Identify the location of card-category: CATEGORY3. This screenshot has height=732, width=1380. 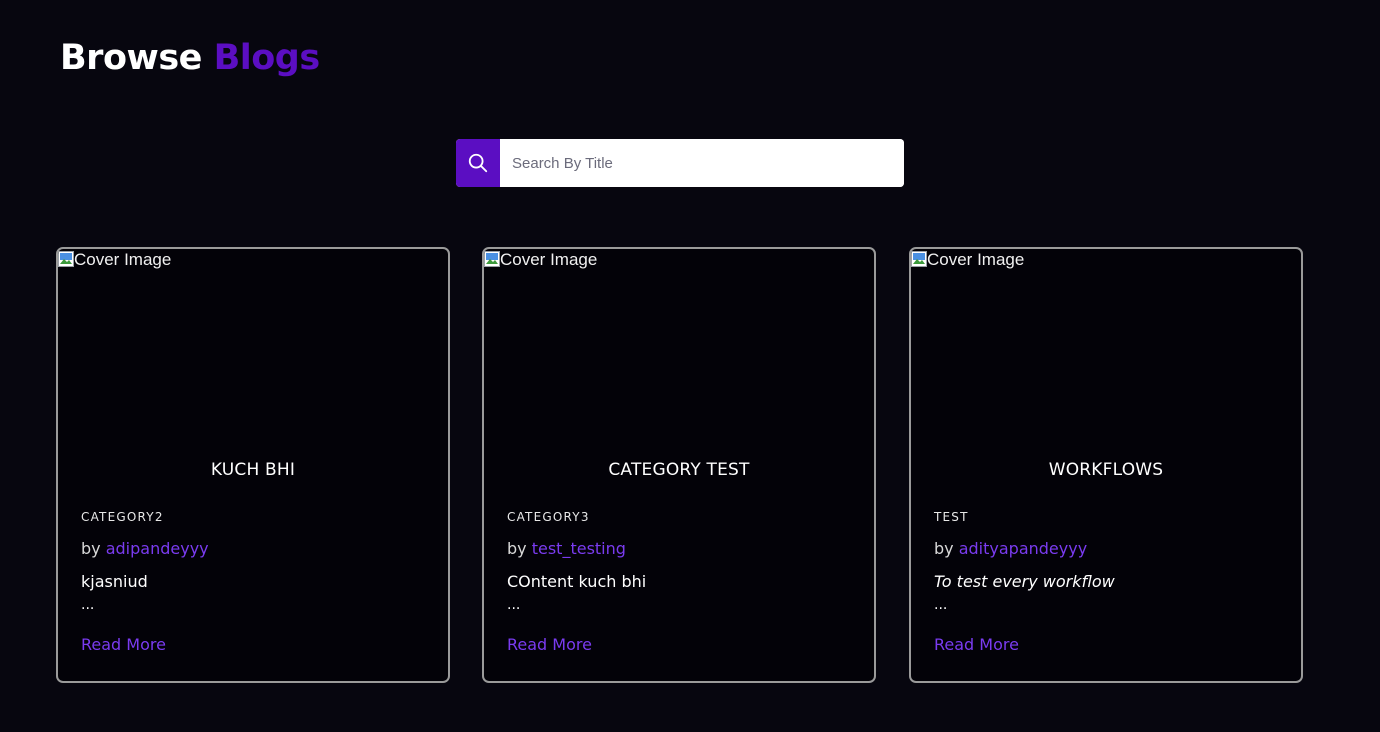
(548, 517).